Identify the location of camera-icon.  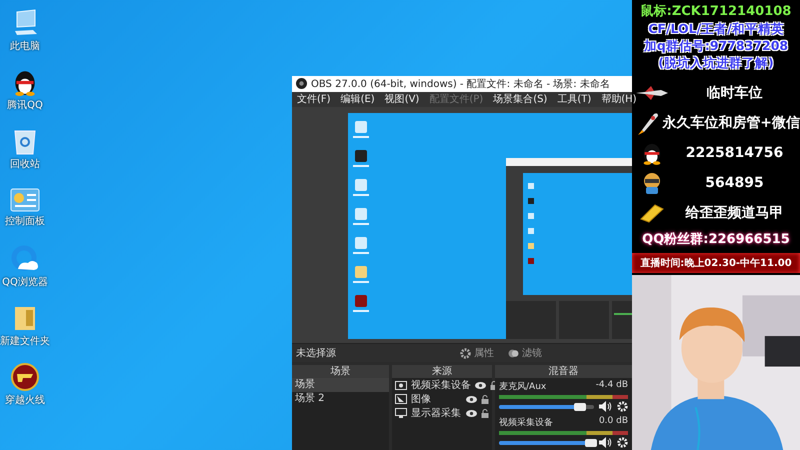
(401, 385).